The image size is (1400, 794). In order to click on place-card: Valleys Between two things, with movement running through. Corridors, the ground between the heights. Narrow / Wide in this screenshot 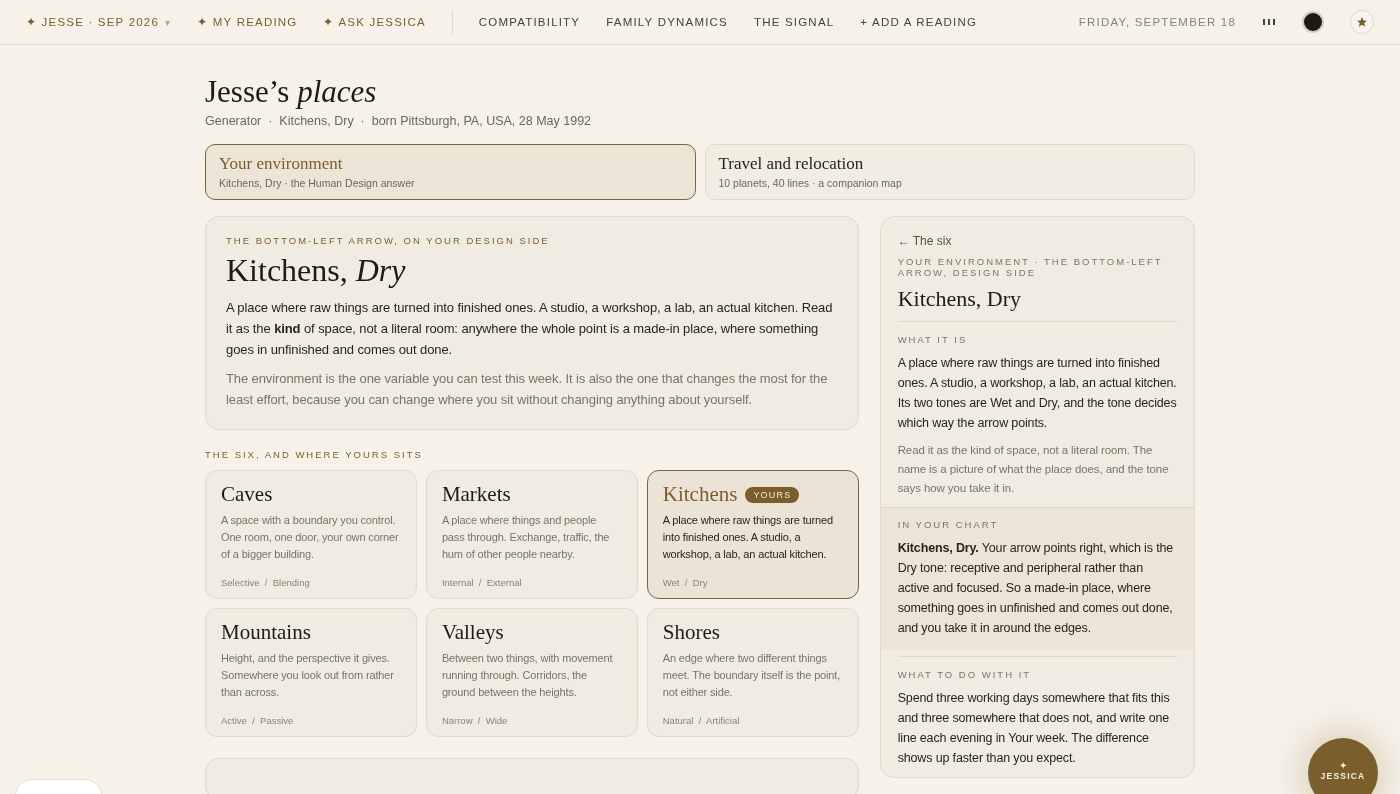, I will do `click(531, 673)`.